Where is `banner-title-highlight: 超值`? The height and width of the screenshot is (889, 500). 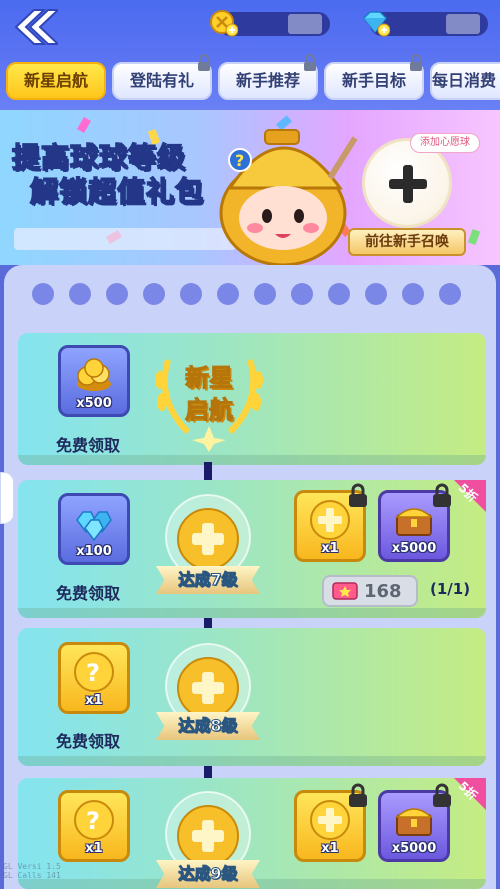 banner-title-highlight: 超值 is located at coordinates (117, 191).